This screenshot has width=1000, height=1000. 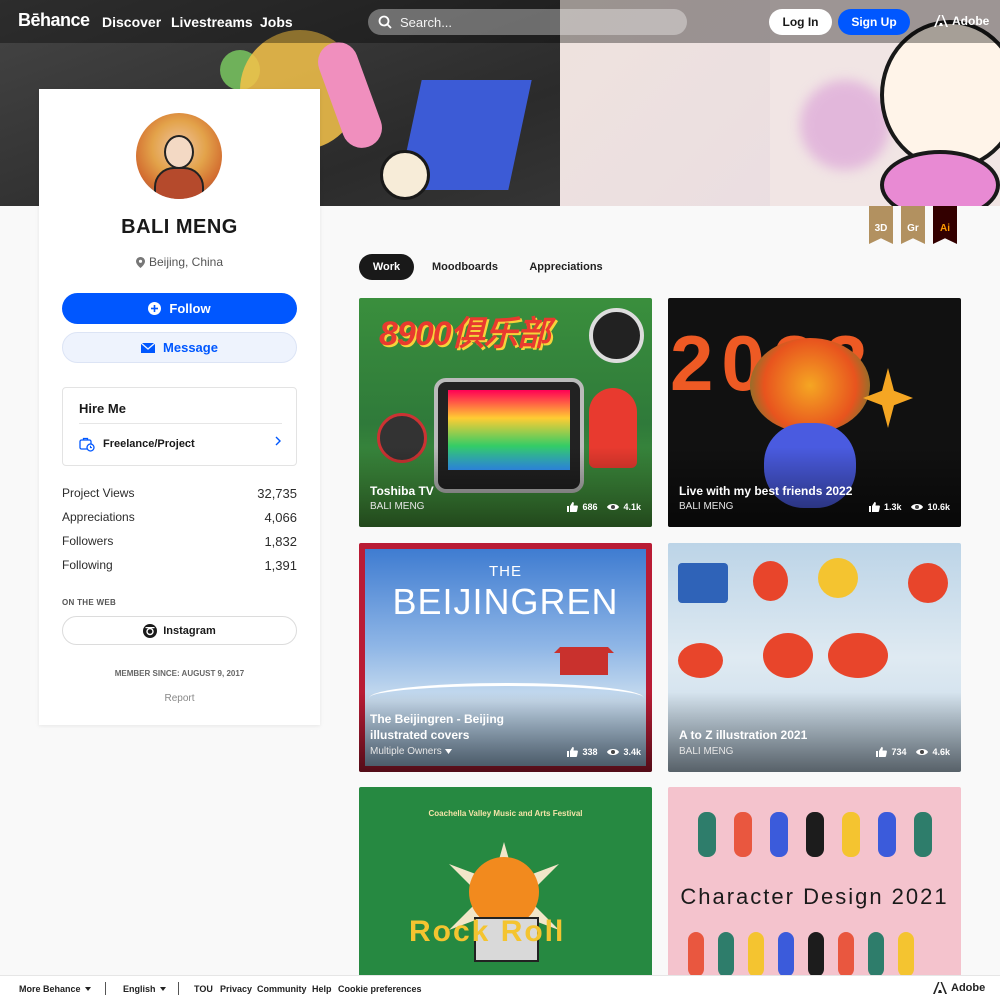 What do you see at coordinates (179, 570) in the screenshot?
I see `stat-row: Following 1,391` at bounding box center [179, 570].